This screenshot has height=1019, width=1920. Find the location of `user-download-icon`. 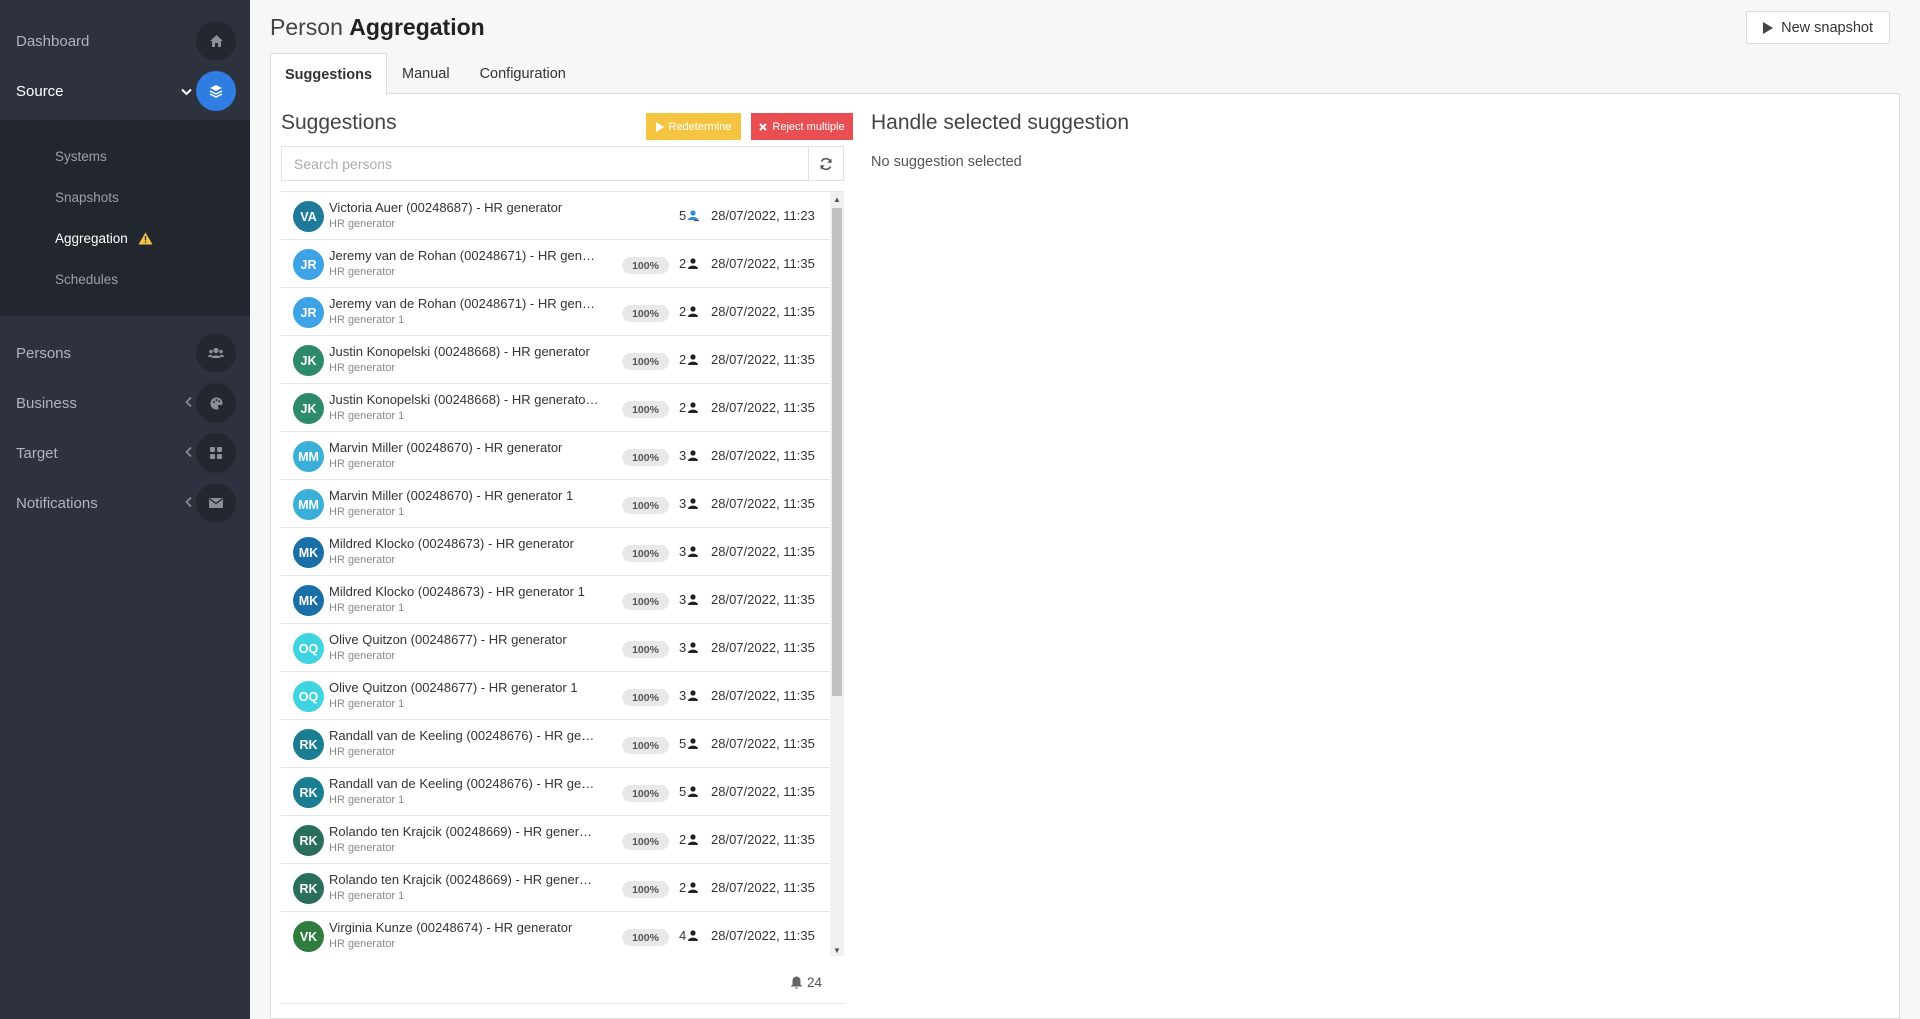

user-download-icon is located at coordinates (694, 215).